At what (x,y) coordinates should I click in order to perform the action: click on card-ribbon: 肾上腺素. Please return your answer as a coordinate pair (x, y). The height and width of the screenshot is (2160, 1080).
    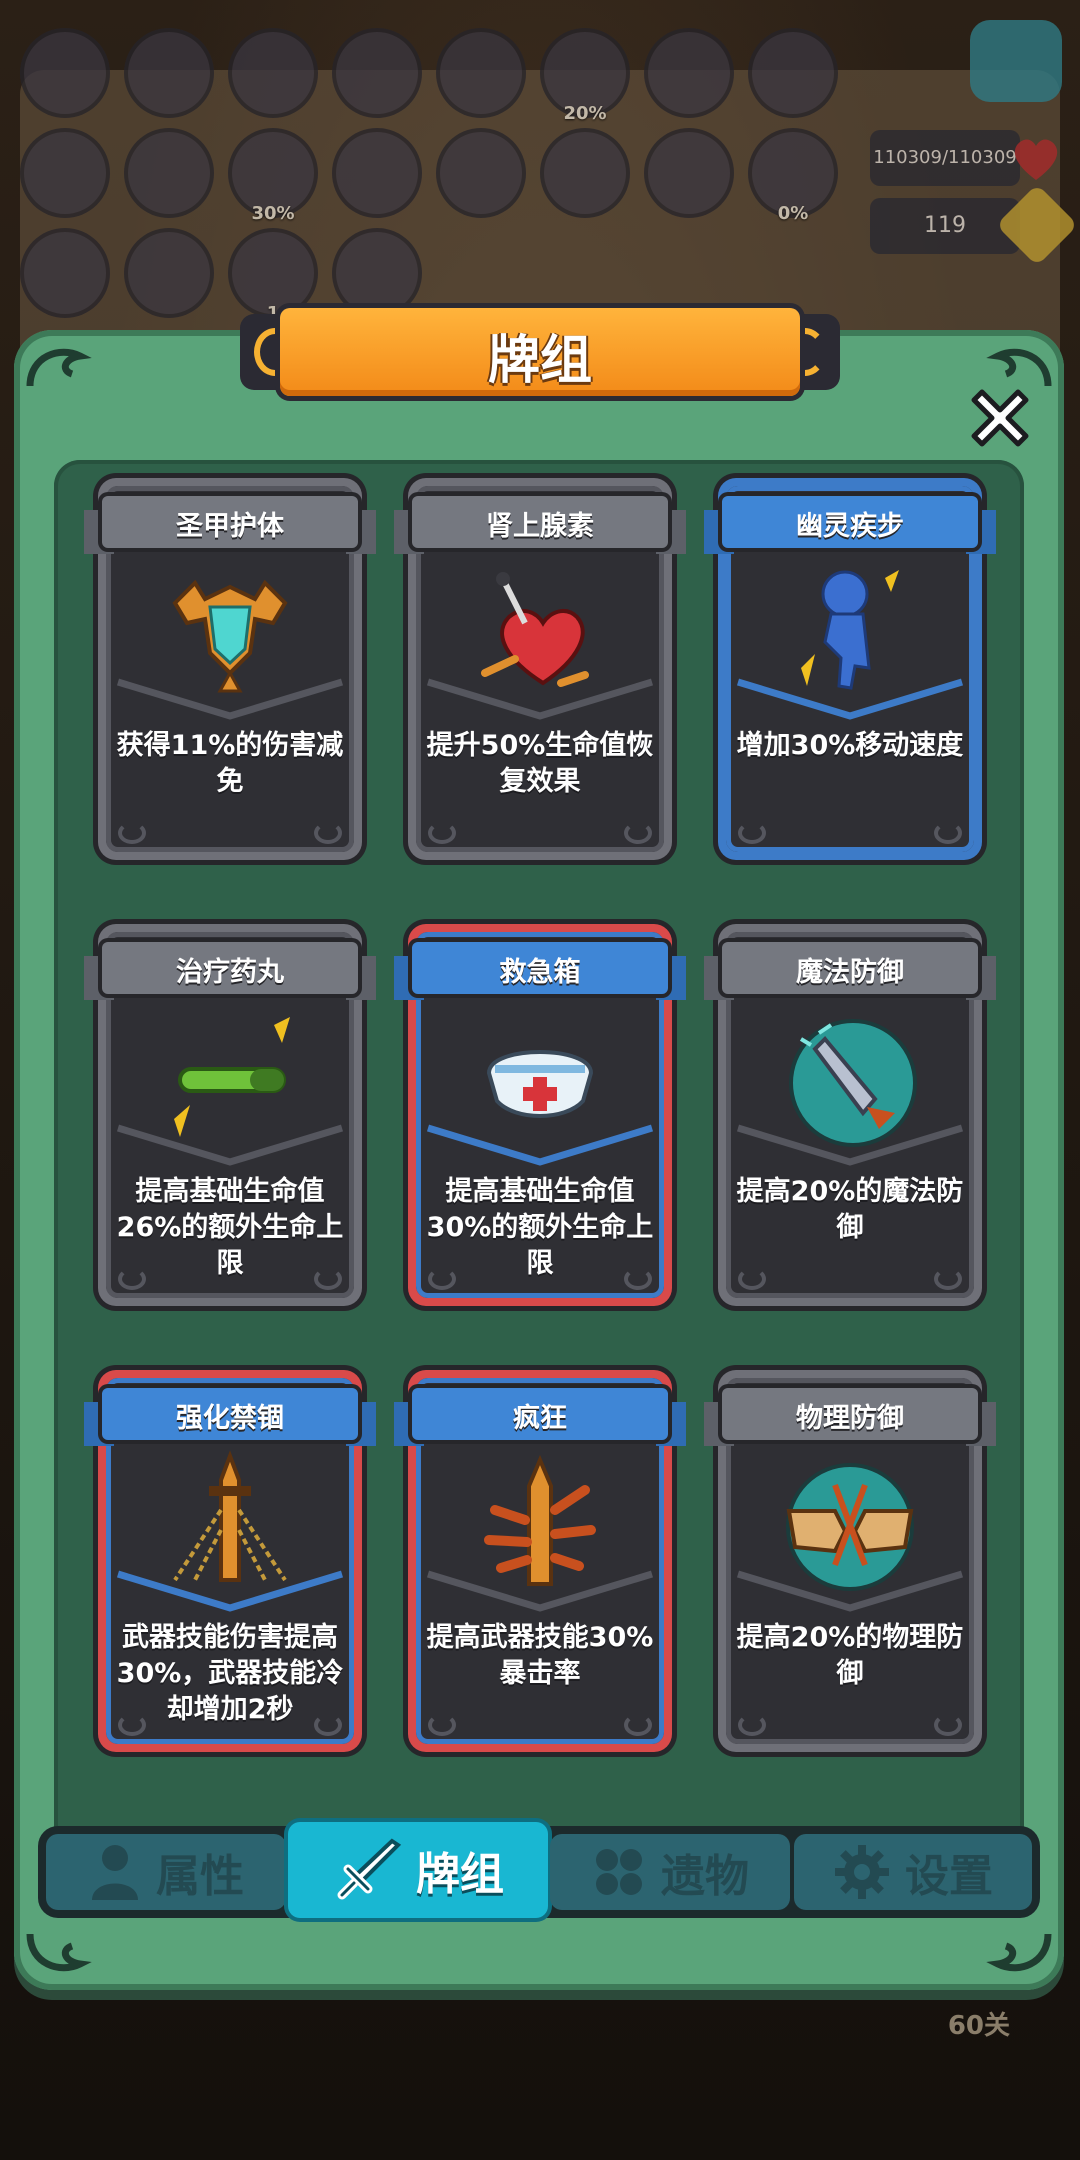
    Looking at the image, I should click on (540, 525).